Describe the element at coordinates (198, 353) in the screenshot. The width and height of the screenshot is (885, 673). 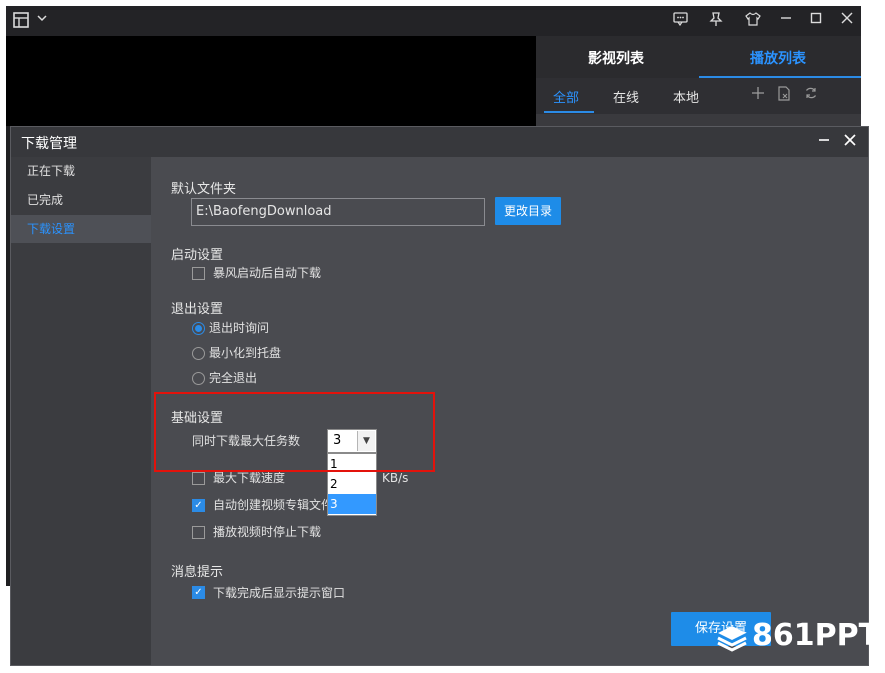
I see `minimize-tray-radio` at that location.